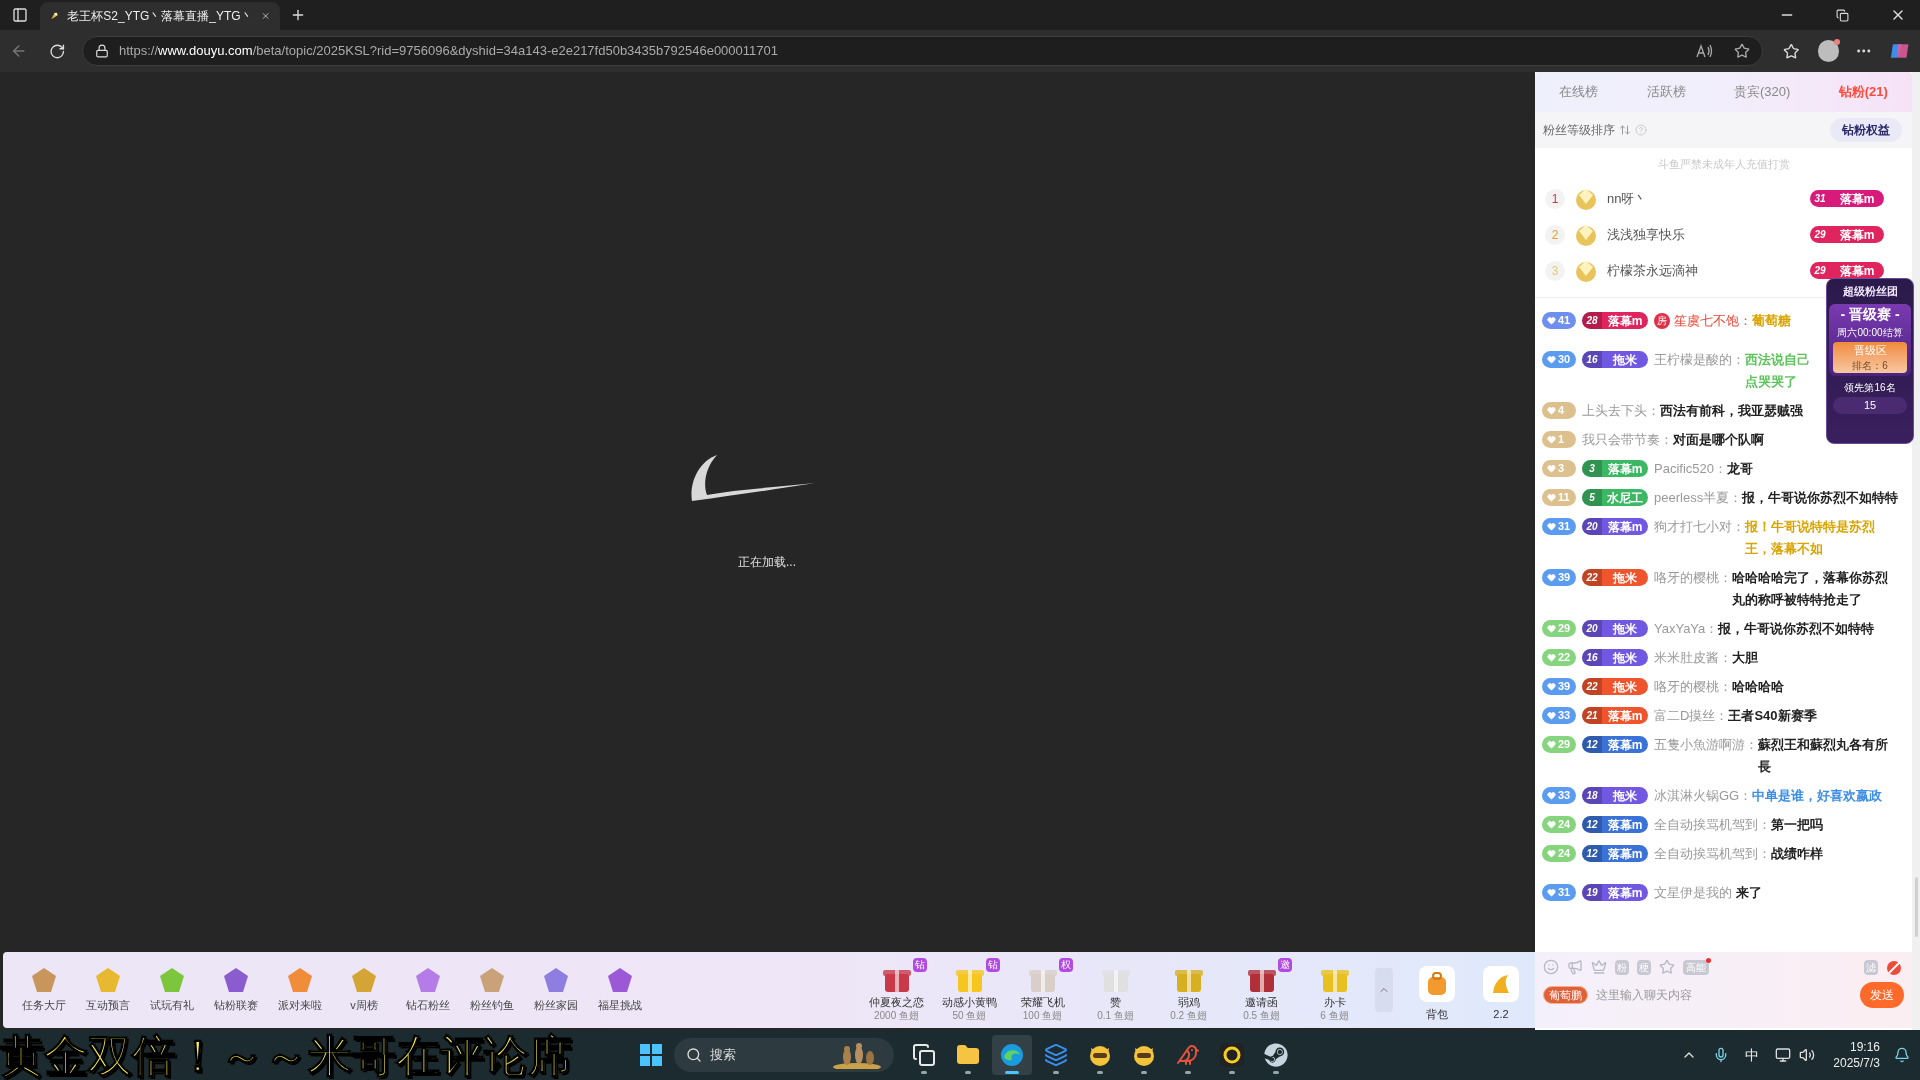 The height and width of the screenshot is (1080, 1920). What do you see at coordinates (1261, 990) in the screenshot?
I see `gift-item: 邀 邀请函 0.5 鱼翅` at bounding box center [1261, 990].